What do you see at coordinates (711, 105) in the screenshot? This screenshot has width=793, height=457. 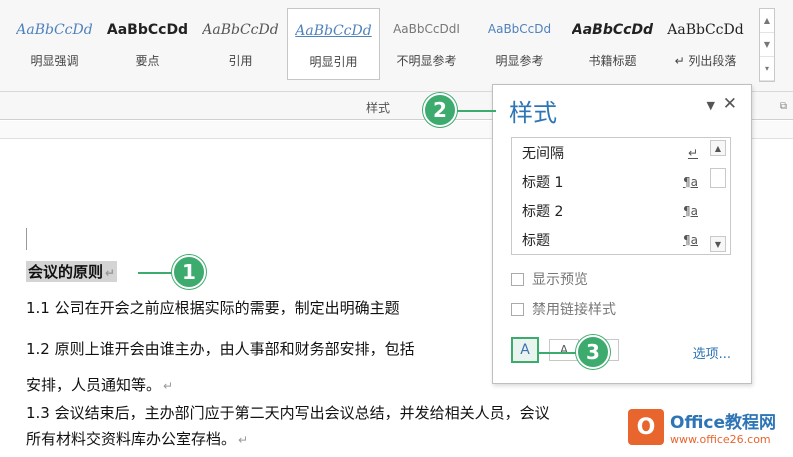 I see `pane-menu-icon: ▼` at bounding box center [711, 105].